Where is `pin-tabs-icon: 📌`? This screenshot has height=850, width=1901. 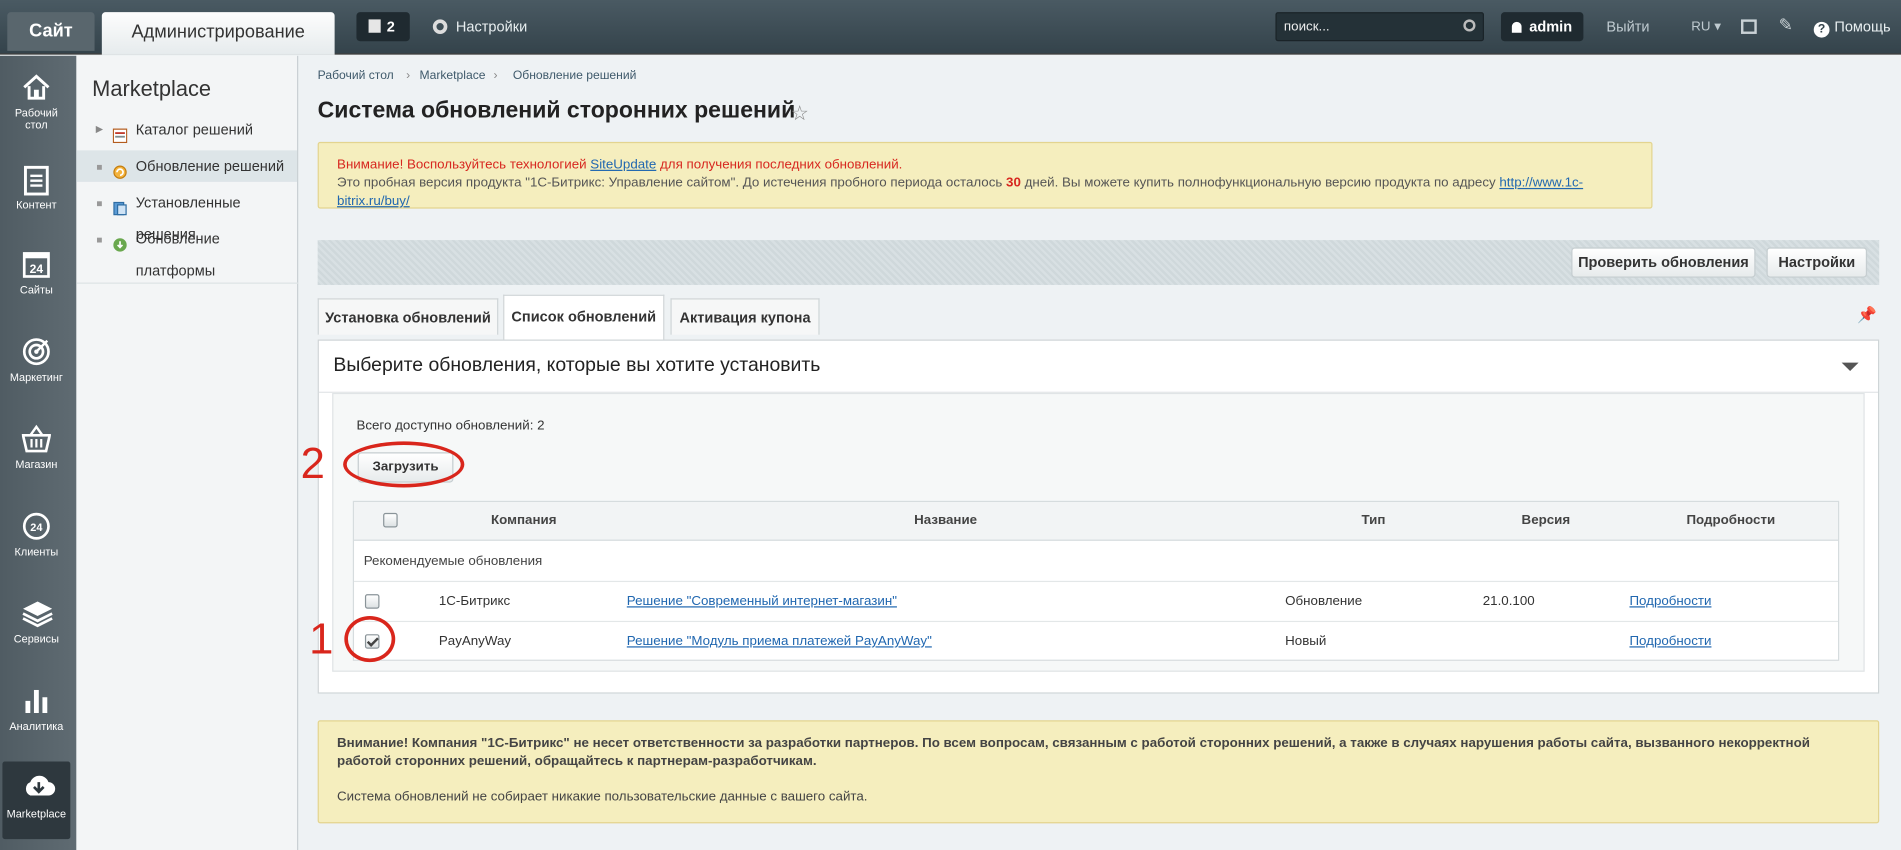
pin-tabs-icon: 📌 is located at coordinates (1867, 315).